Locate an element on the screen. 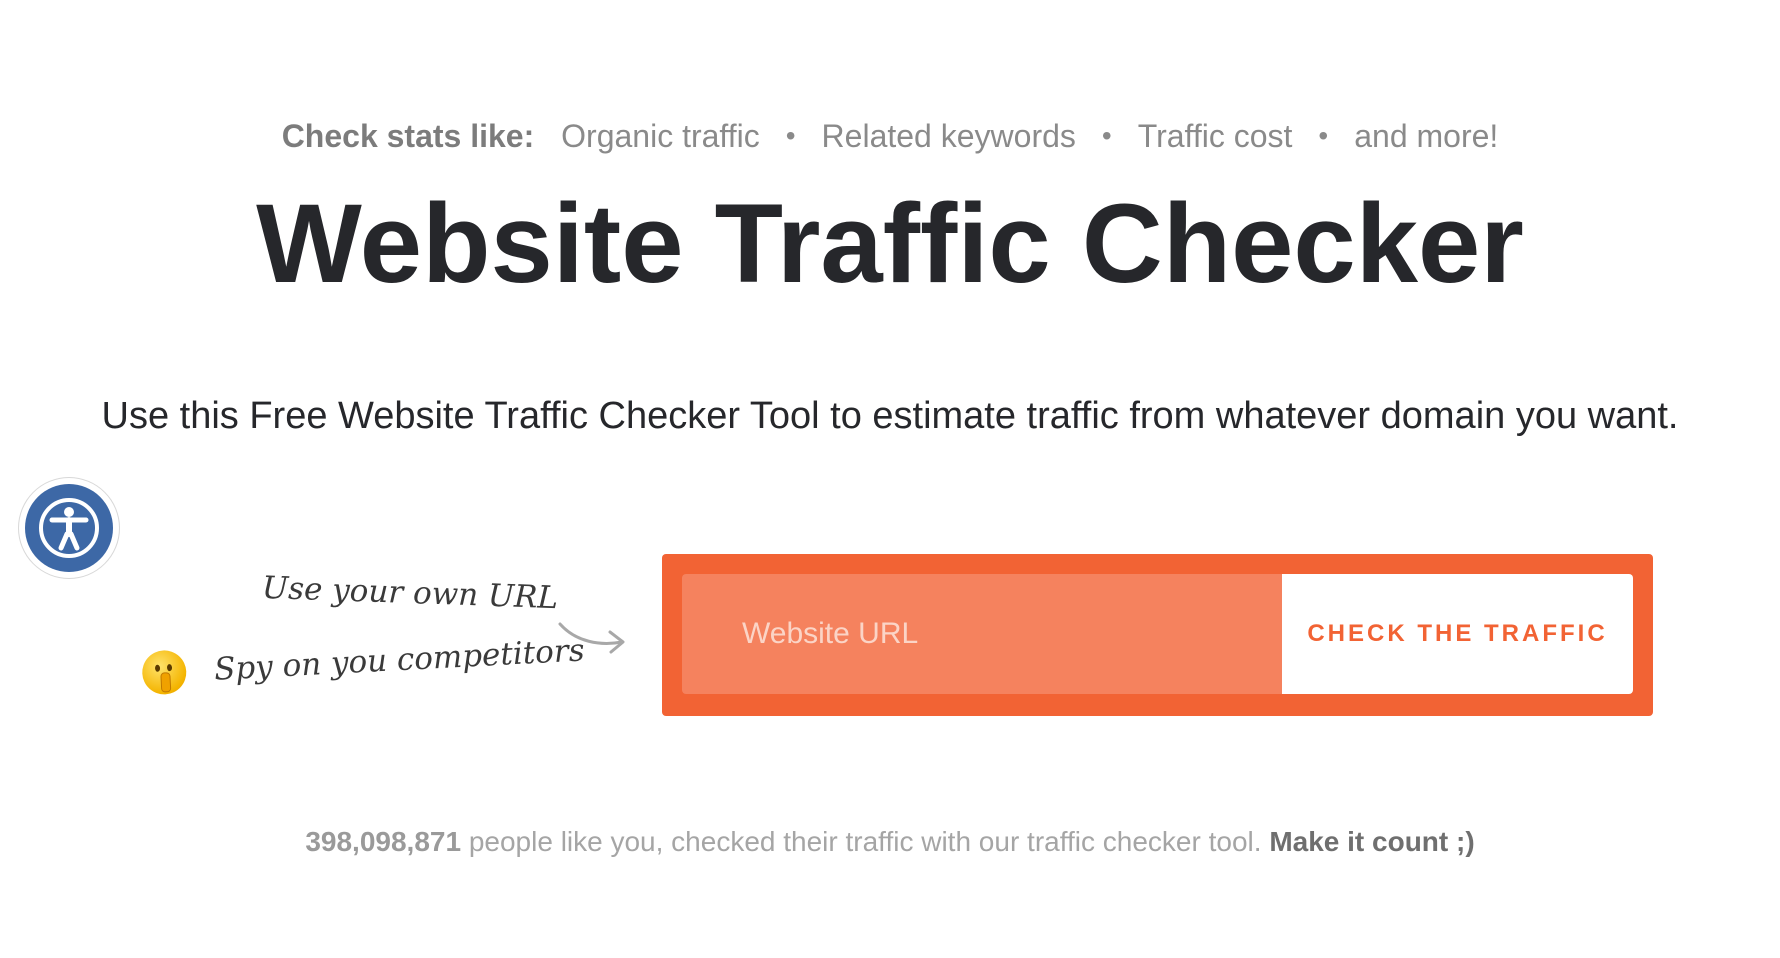  hint-own-url: Use your own URL is located at coordinates (410, 593).